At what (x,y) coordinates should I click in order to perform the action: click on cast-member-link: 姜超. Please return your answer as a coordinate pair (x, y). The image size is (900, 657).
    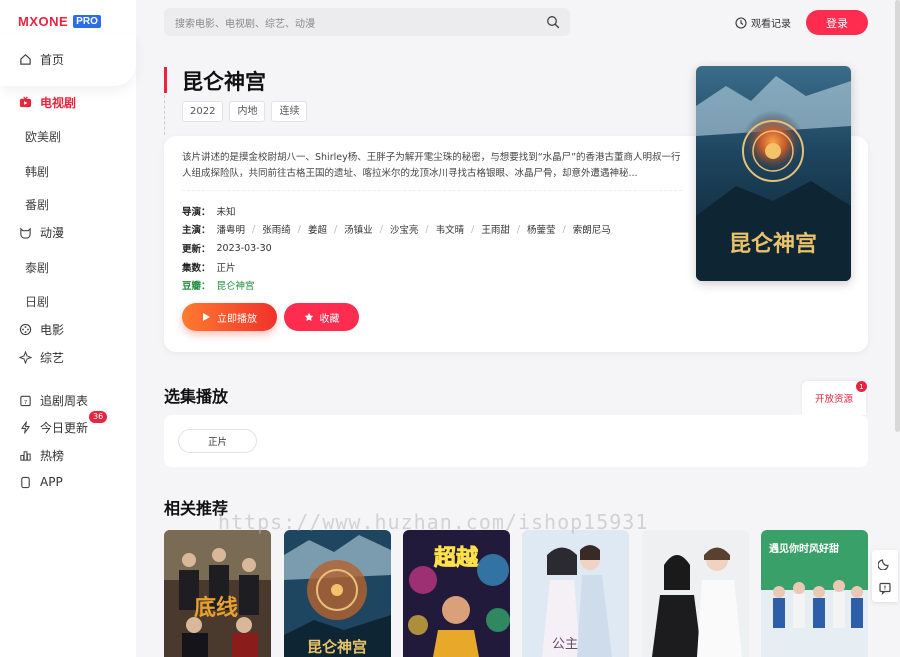
    Looking at the image, I should click on (317, 229).